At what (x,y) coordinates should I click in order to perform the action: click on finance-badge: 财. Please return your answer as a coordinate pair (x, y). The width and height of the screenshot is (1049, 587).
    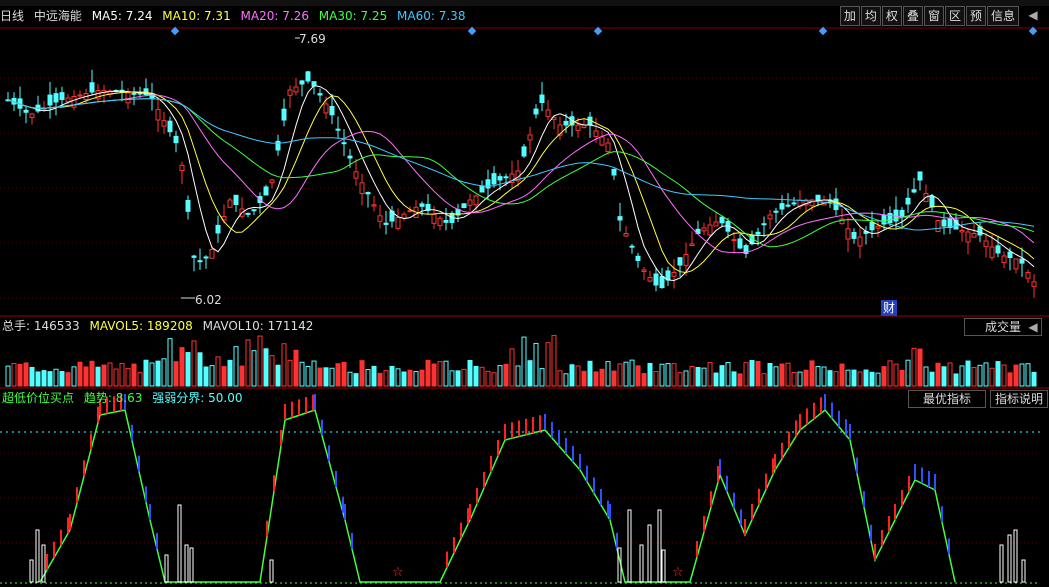
    Looking at the image, I should click on (889, 308).